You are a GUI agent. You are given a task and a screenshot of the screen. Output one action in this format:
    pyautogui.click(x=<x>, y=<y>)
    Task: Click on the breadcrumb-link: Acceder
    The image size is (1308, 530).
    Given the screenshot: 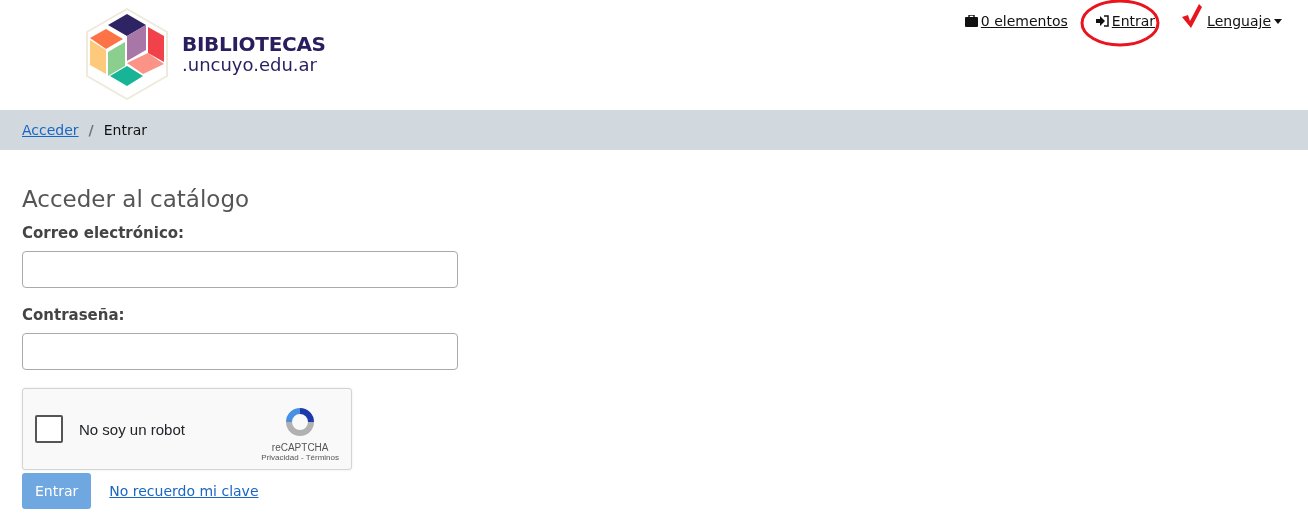 What is the action you would take?
    pyautogui.click(x=50, y=130)
    